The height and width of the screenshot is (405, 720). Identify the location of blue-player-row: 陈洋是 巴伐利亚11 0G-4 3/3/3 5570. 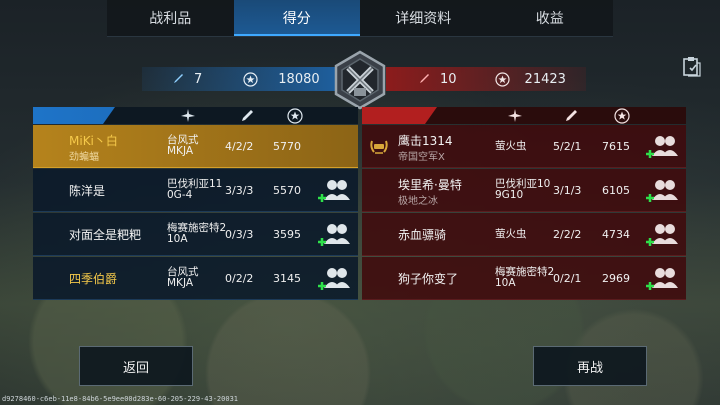
(195, 190).